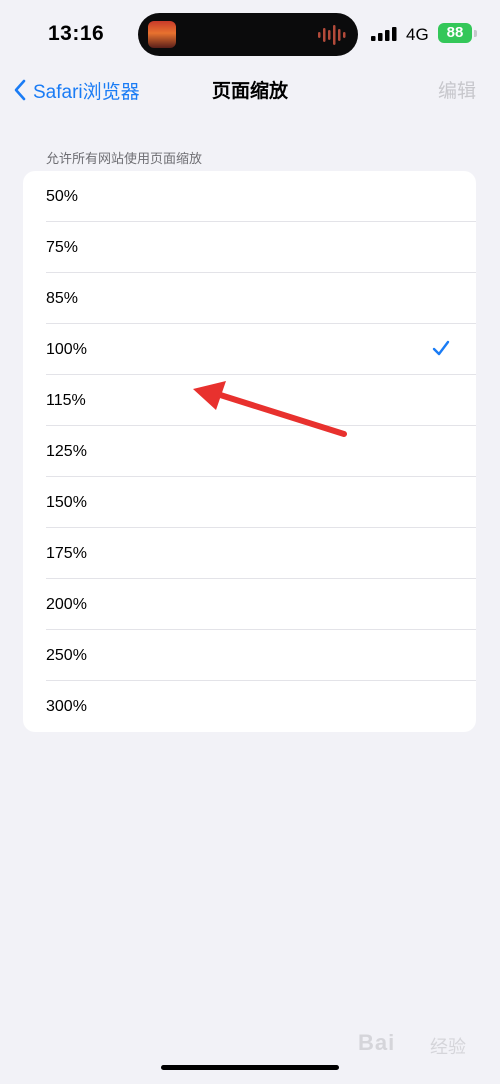 This screenshot has width=500, height=1084. I want to click on battery-level: 88, so click(455, 32).